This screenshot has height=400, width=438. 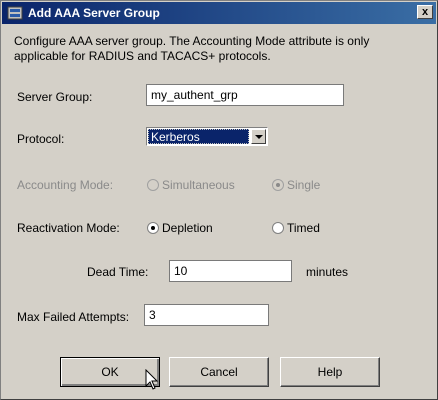 I want to click on reactivation-mode-label: Reactivation Mode:, so click(x=68, y=228).